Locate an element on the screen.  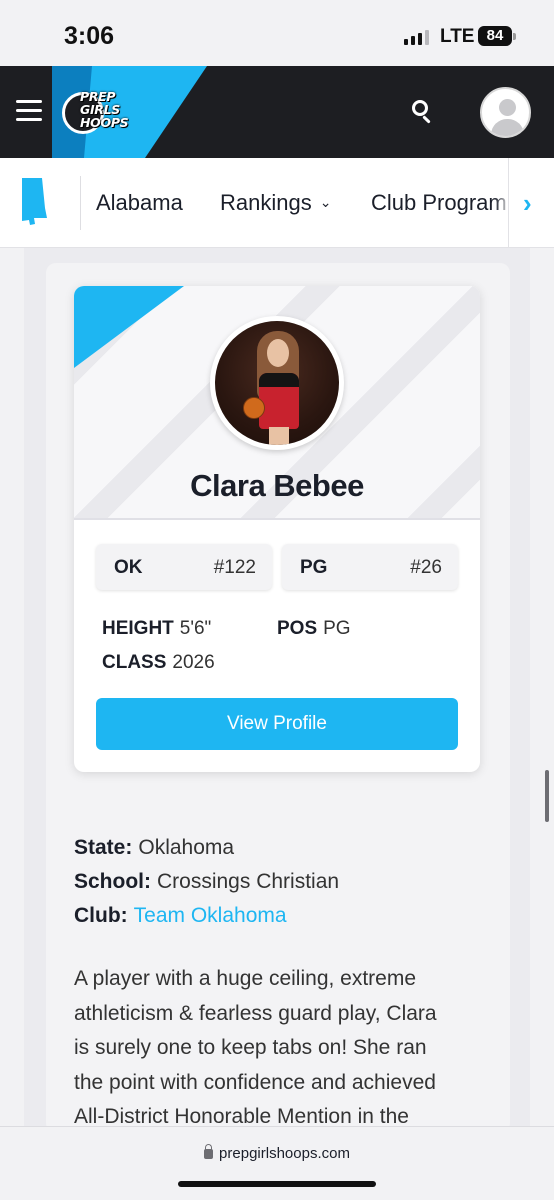
detail-label: State: is located at coordinates (103, 847).